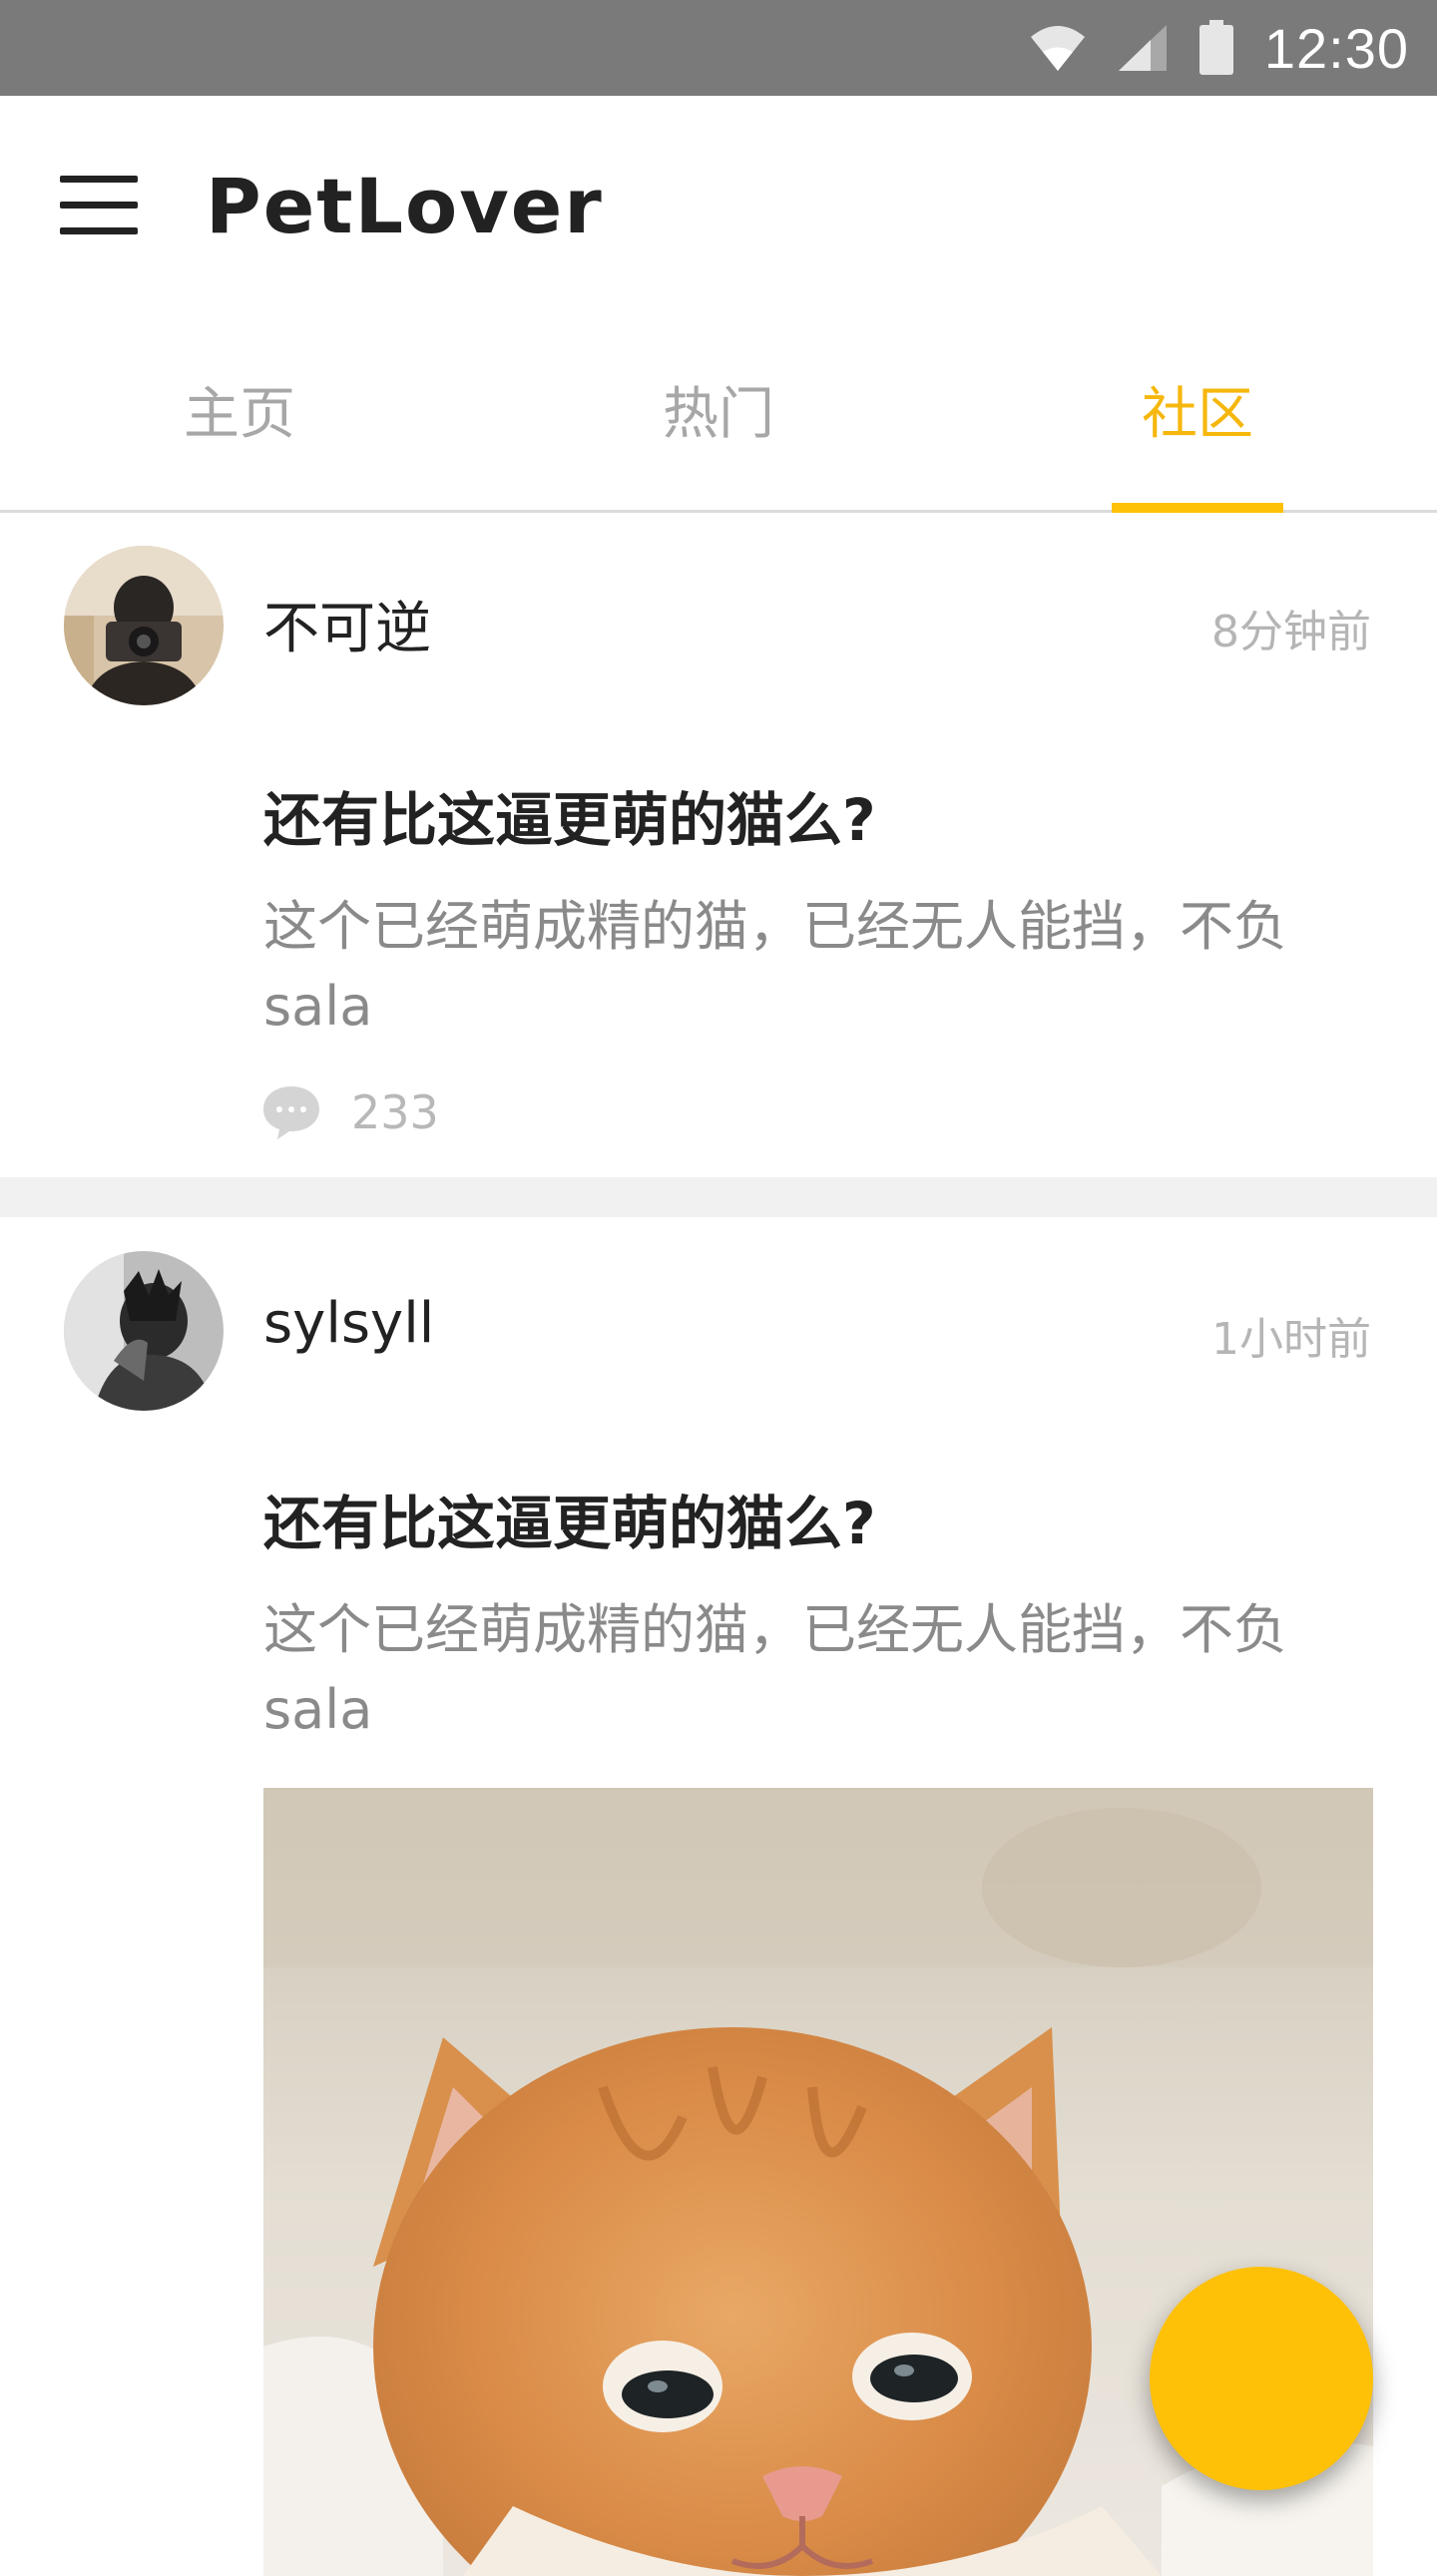 This screenshot has height=2576, width=1437. I want to click on post-time: 8分钟前, so click(1291, 632).